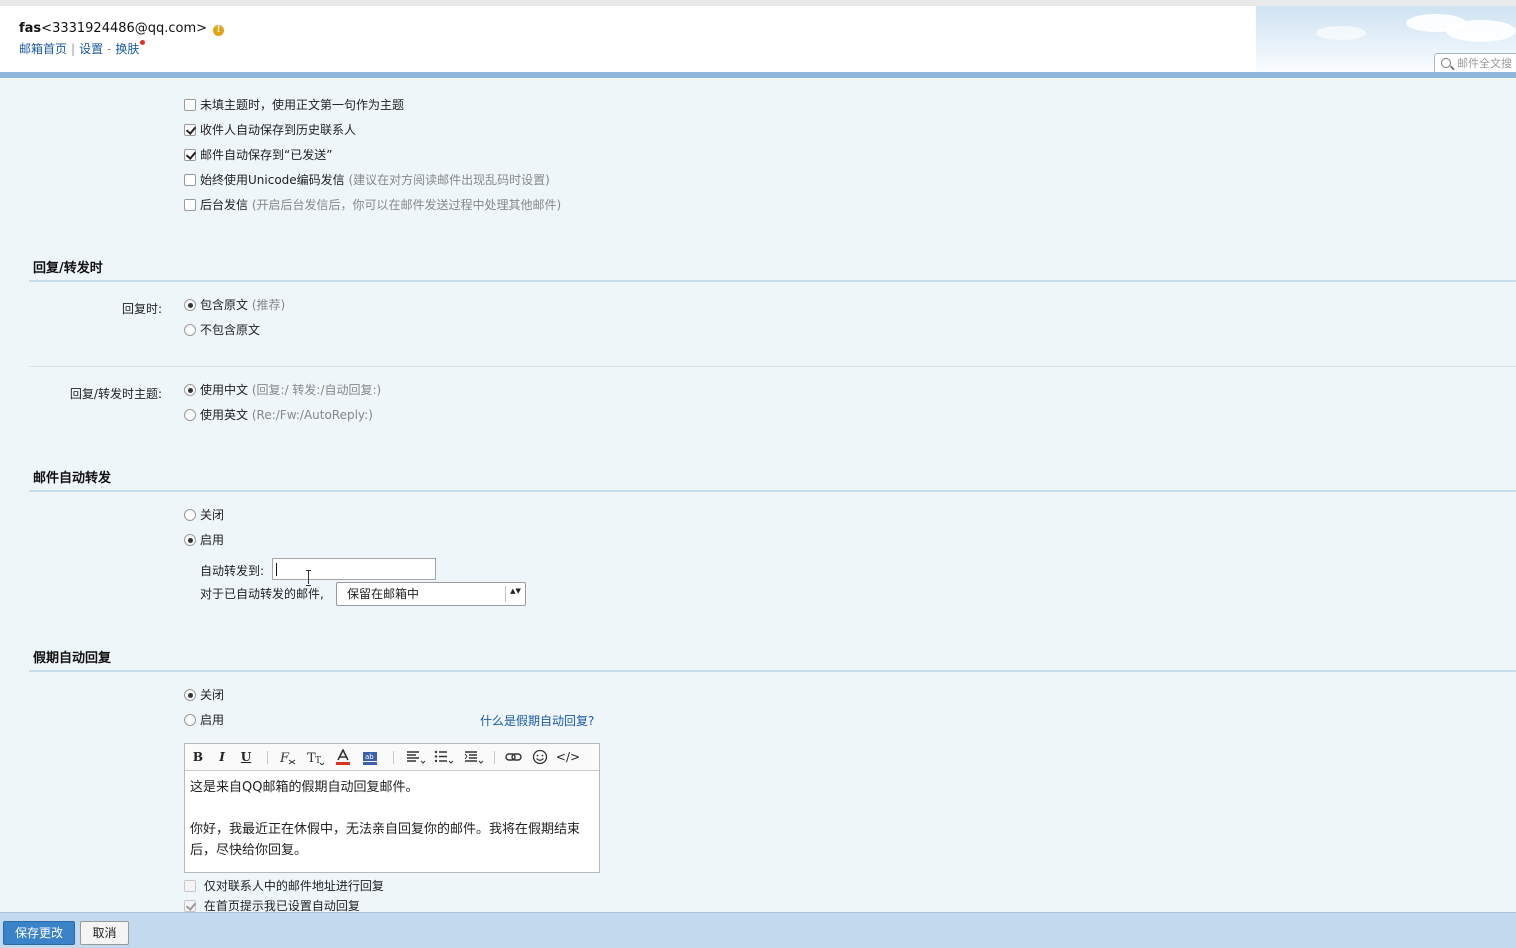  I want to click on svg-text: ab, so click(369, 757).